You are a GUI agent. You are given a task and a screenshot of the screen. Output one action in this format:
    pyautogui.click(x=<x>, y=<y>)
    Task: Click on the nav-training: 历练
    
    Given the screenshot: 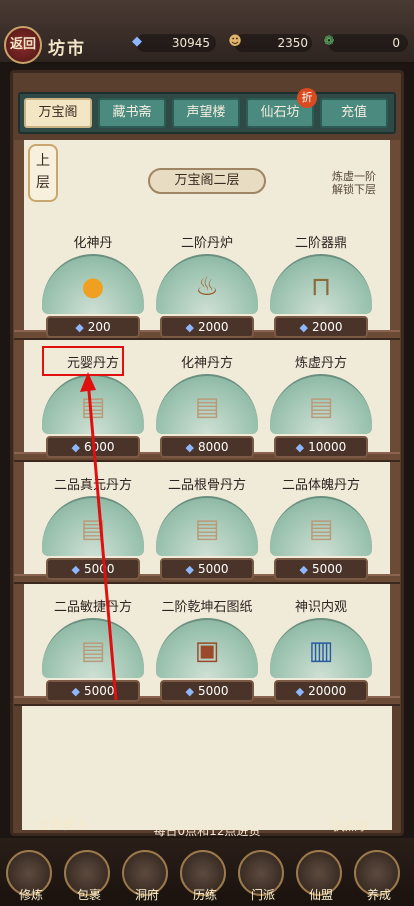 What is the action you would take?
    pyautogui.click(x=203, y=876)
    